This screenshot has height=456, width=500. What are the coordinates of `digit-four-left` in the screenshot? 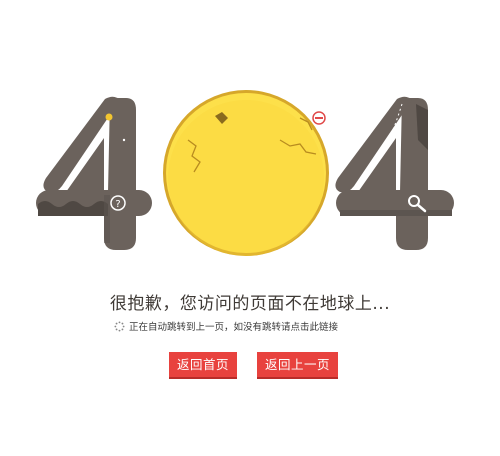 It's located at (94, 173).